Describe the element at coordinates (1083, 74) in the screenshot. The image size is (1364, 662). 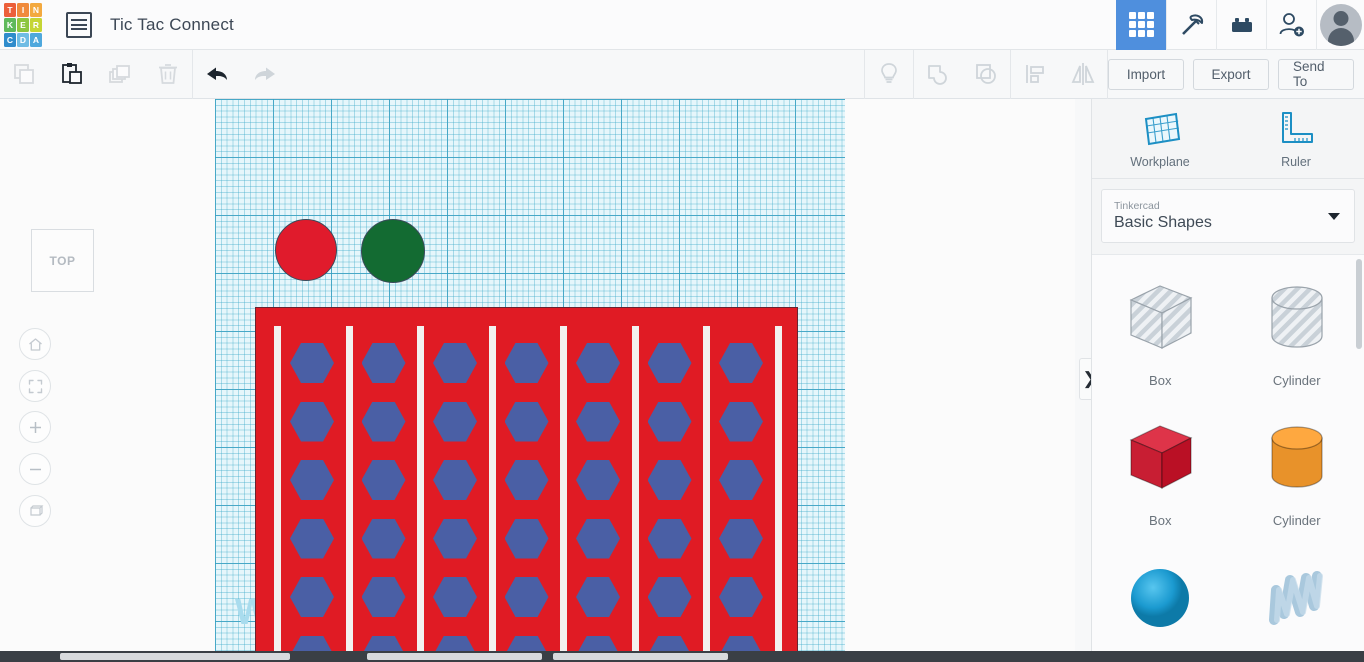
I see `mirror-icon` at that location.